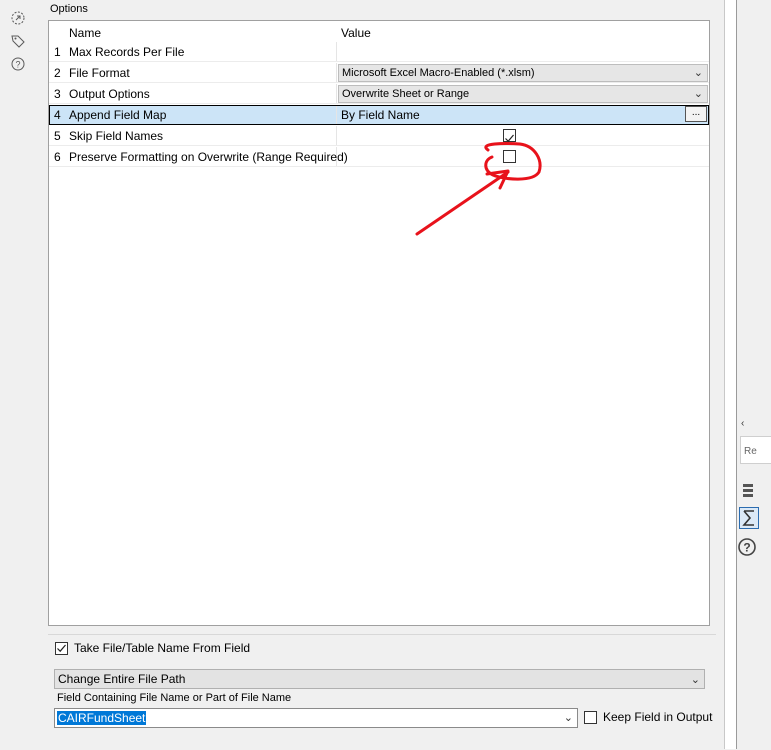 The height and width of the screenshot is (750, 771). Describe the element at coordinates (57, 115) in the screenshot. I see `row-number: 4` at that location.